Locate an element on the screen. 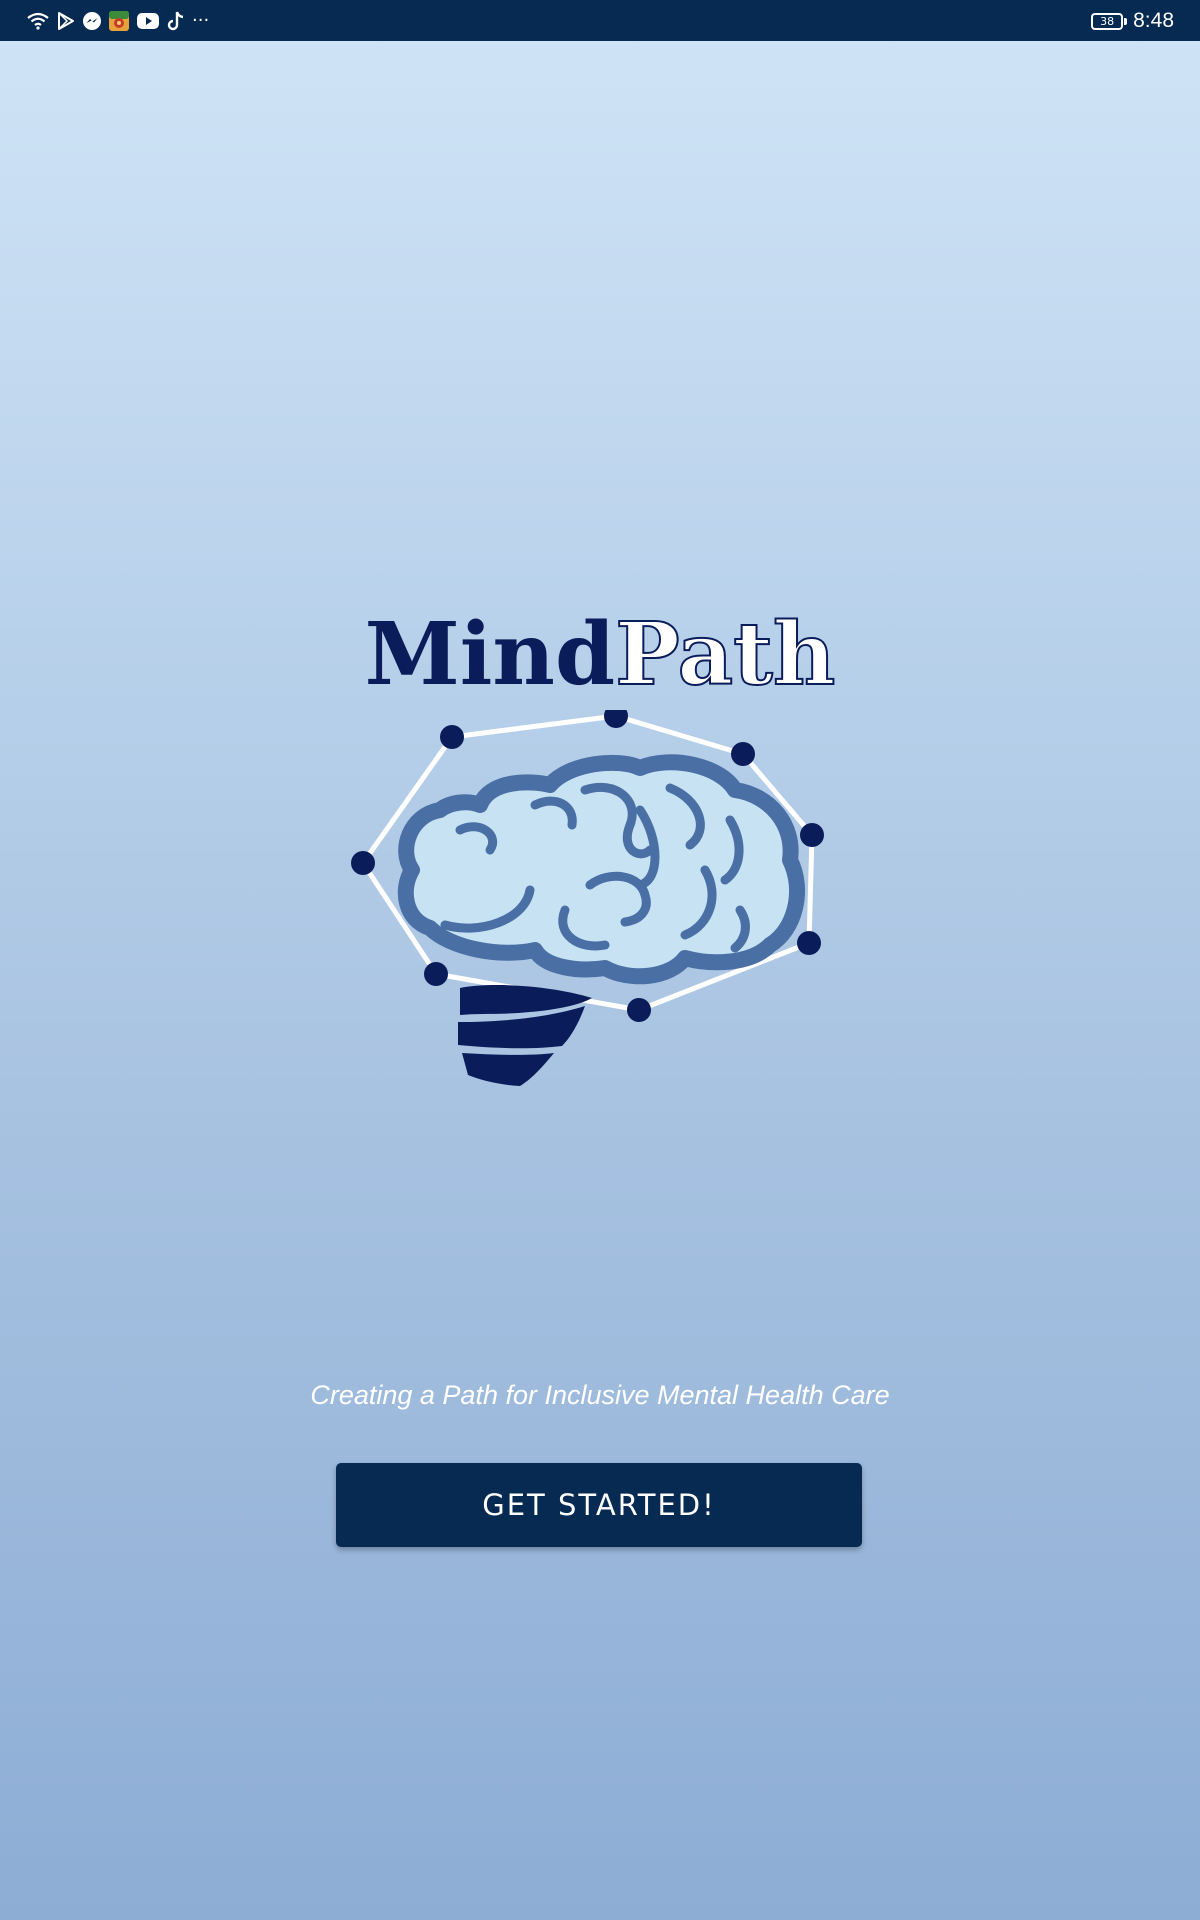 The height and width of the screenshot is (1920, 1200). status-right: 38 8:48 is located at coordinates (1132, 21).